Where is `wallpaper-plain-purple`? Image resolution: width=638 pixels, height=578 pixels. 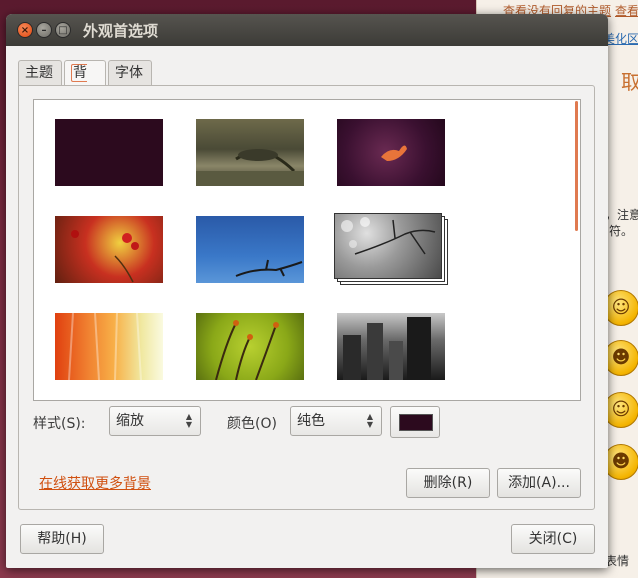
wallpaper-plain-purple is located at coordinates (109, 152).